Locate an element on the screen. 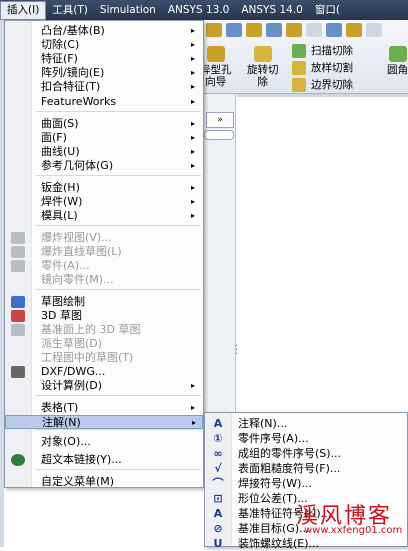 The image size is (408, 551). menu-tools: 工具(T) is located at coordinates (70, 10).